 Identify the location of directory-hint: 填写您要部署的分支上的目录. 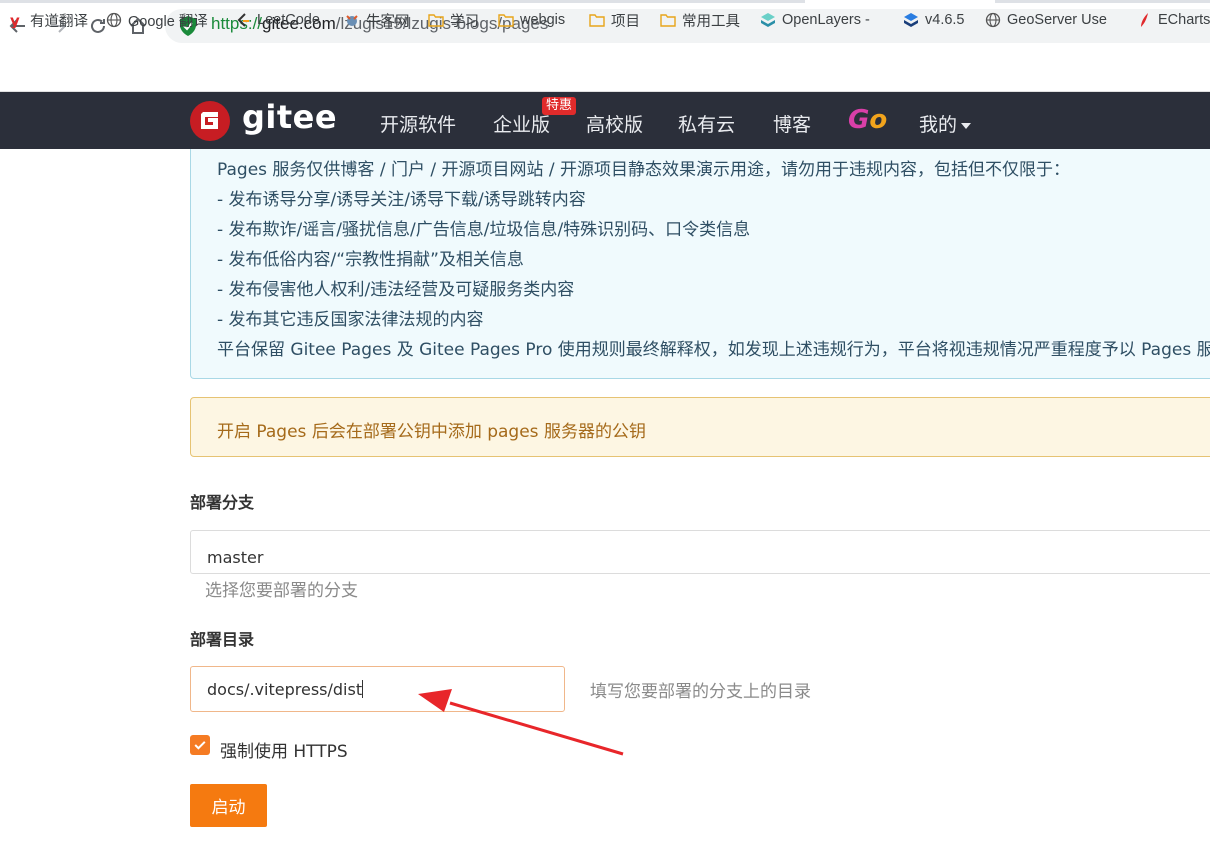
(700, 692).